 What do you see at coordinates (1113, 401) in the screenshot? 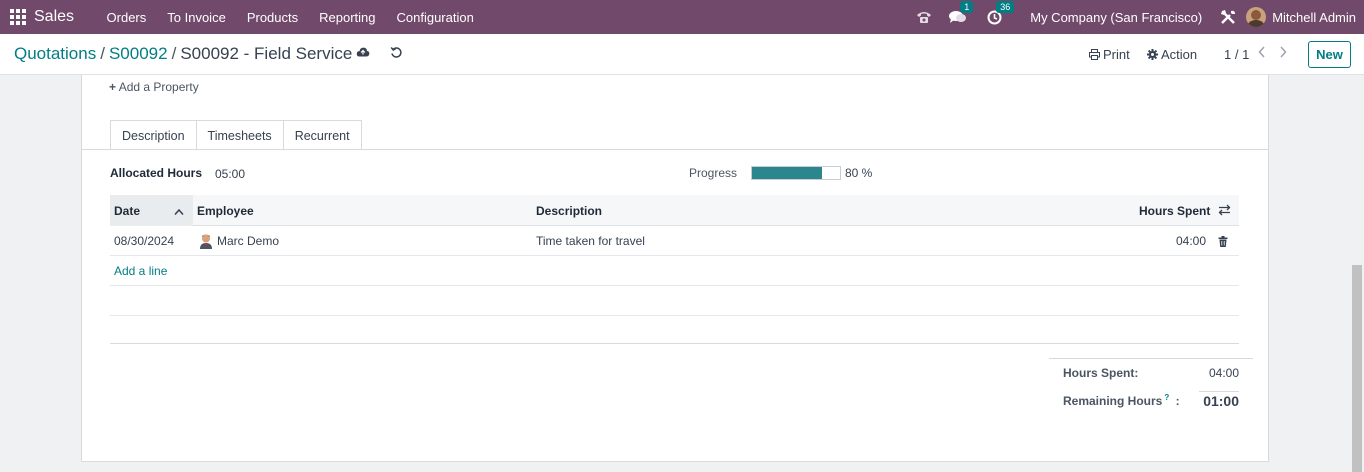
I see `remaining-hours-text: Remaining Hours` at bounding box center [1113, 401].